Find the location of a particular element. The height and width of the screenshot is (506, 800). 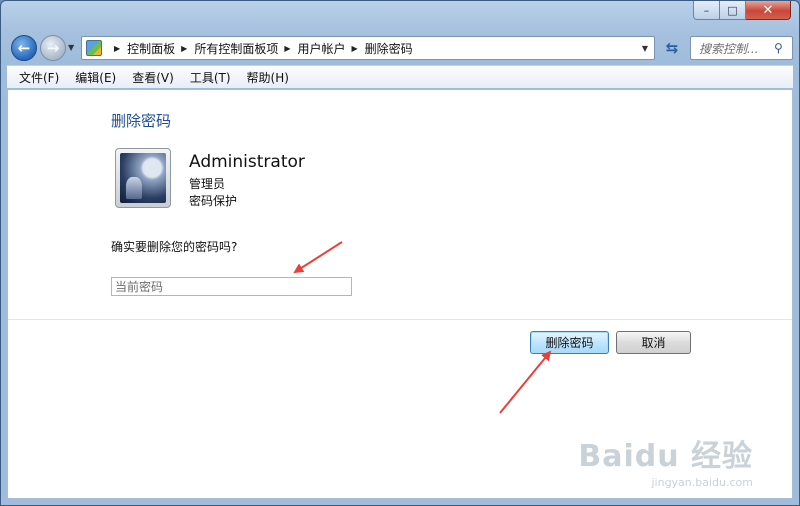

confirm-question: 确实要删除您的密码吗? is located at coordinates (174, 247).